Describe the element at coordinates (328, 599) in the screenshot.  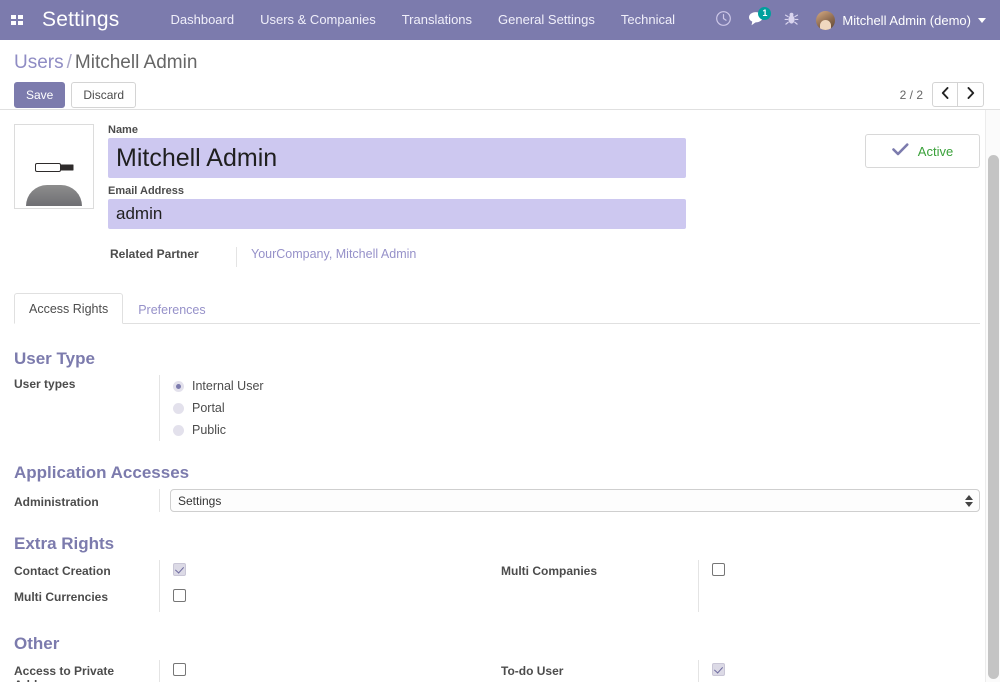
I see `multi-currencies-holder` at that location.